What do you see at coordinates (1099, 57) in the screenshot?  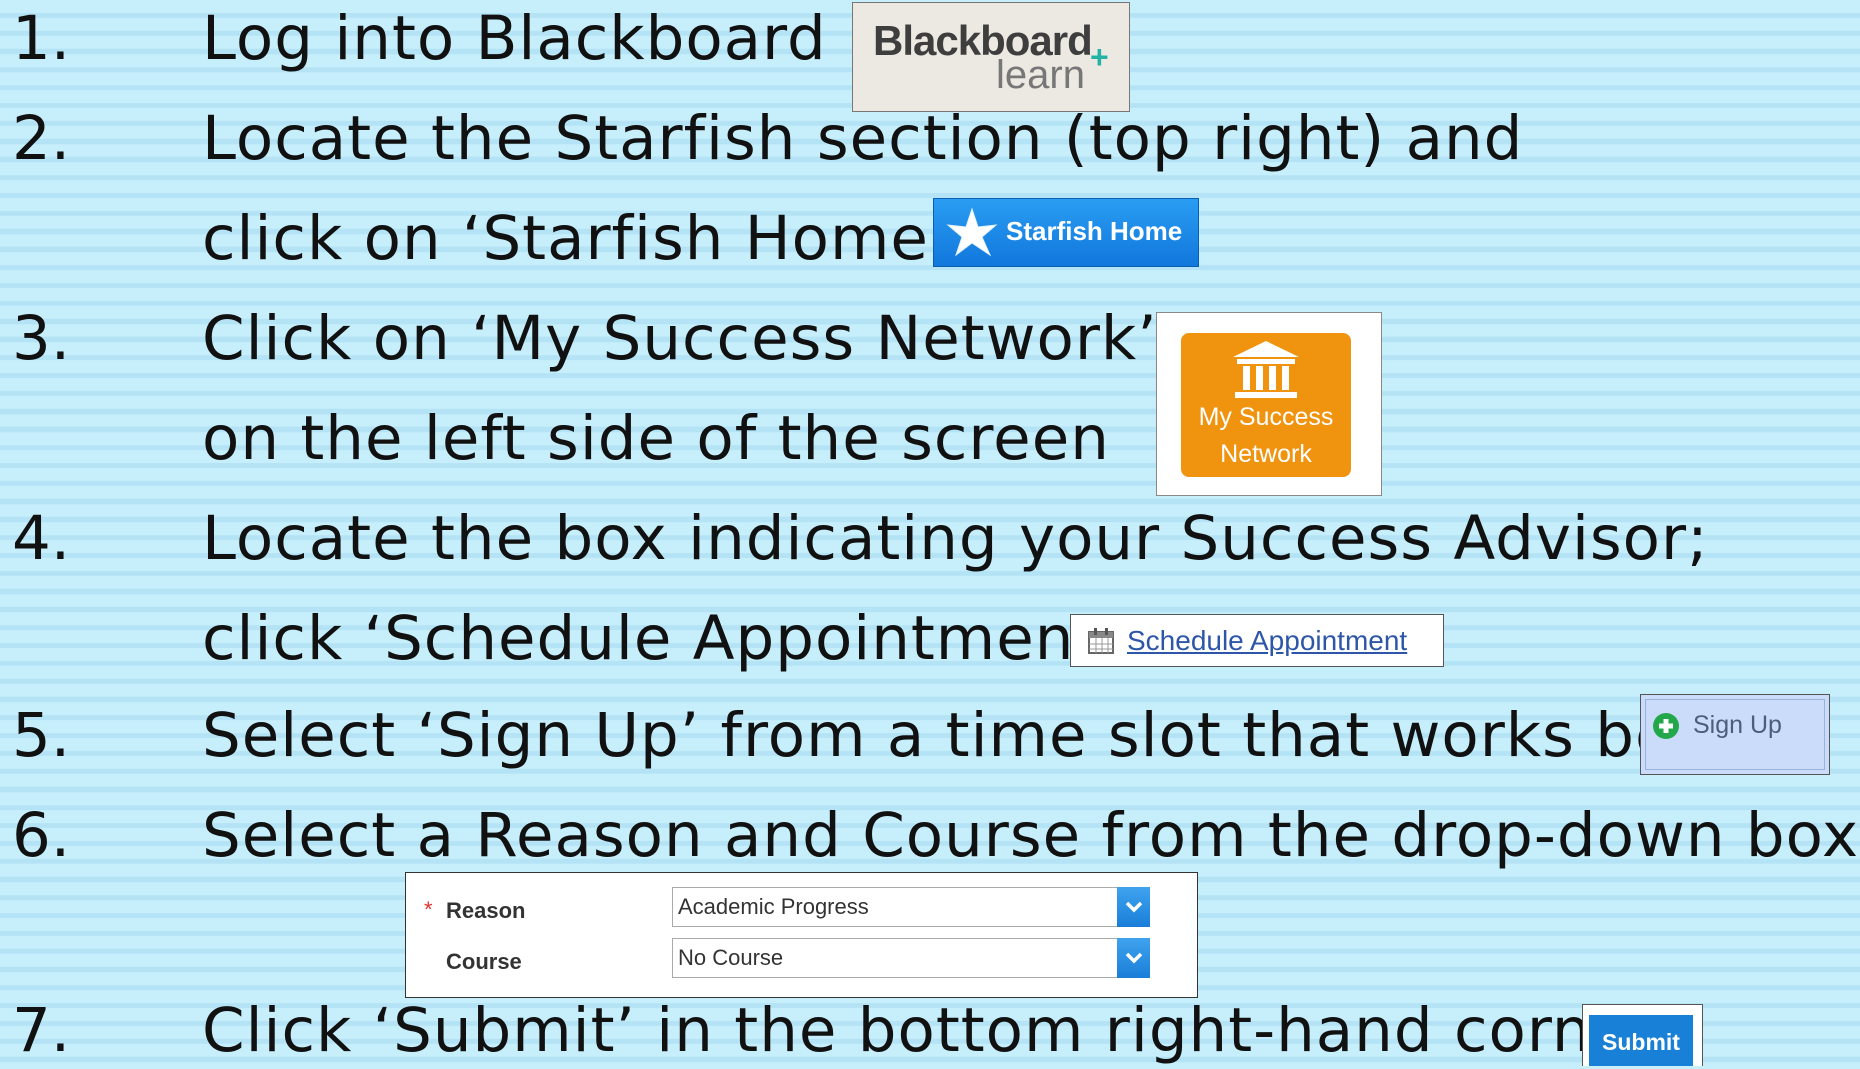 I see `logo-plus: +` at bounding box center [1099, 57].